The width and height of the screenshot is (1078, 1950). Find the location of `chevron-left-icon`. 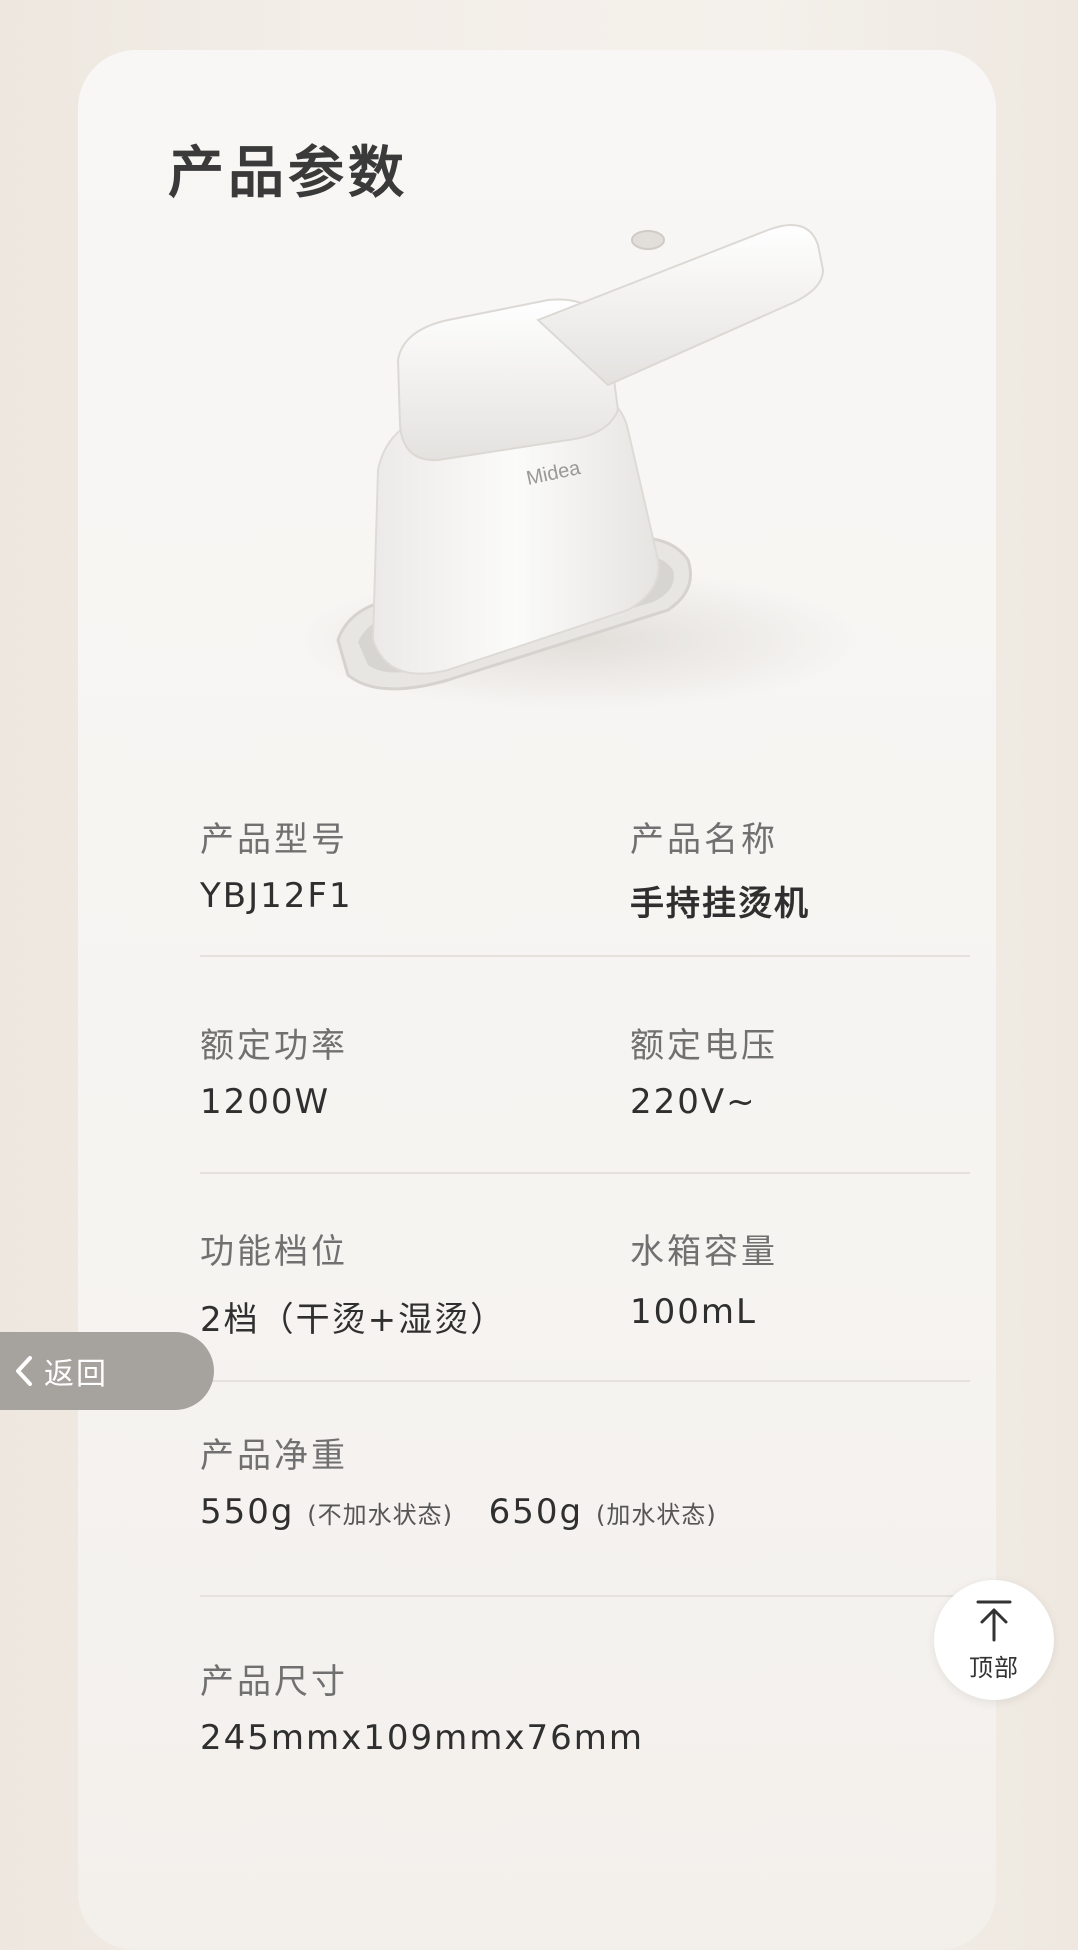

chevron-left-icon is located at coordinates (24, 1371).